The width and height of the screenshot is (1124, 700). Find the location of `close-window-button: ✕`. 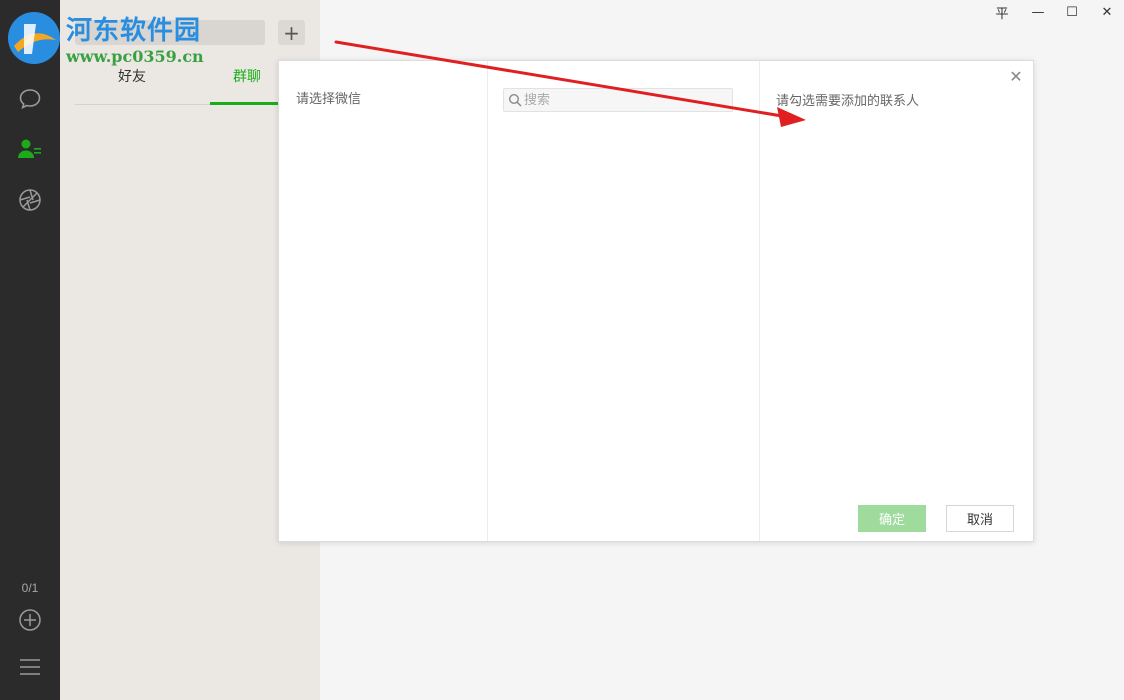

close-window-button: ✕ is located at coordinates (1107, 12).